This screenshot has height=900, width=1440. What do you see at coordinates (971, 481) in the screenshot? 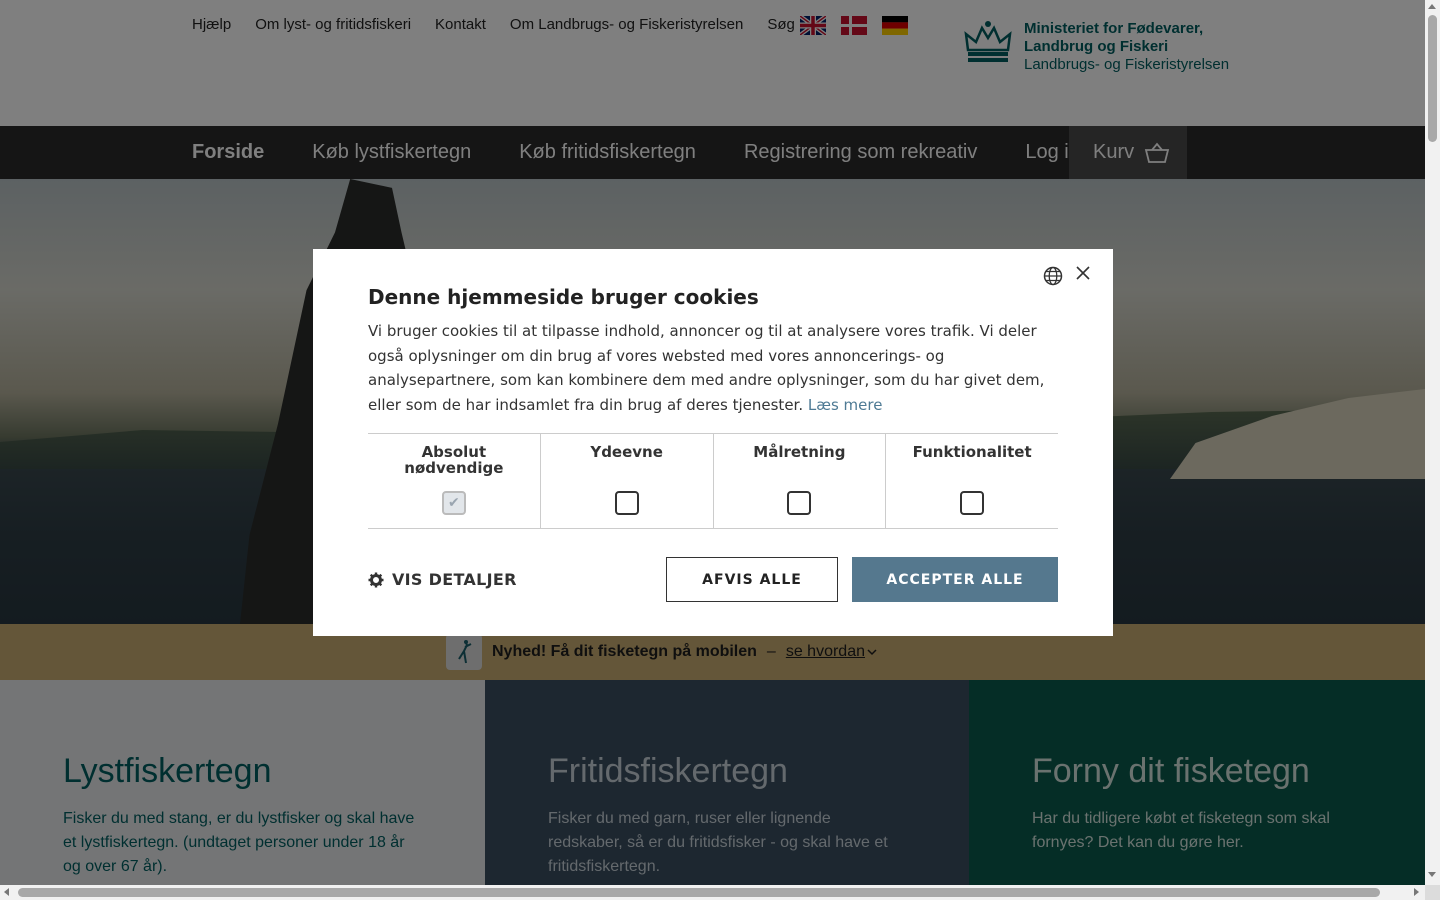
I see `category-functionality: Funktionalitet` at bounding box center [971, 481].